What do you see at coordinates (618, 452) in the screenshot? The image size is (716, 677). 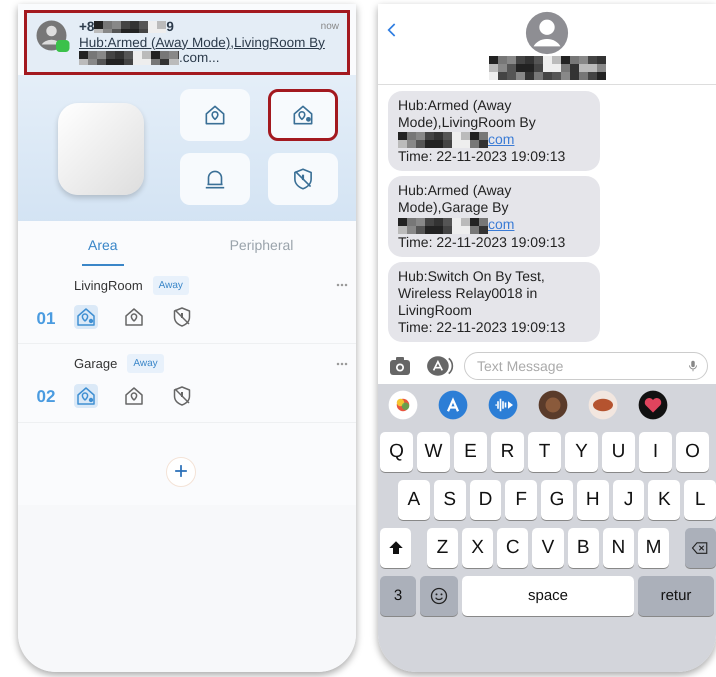 I see `keyboard-key: U` at bounding box center [618, 452].